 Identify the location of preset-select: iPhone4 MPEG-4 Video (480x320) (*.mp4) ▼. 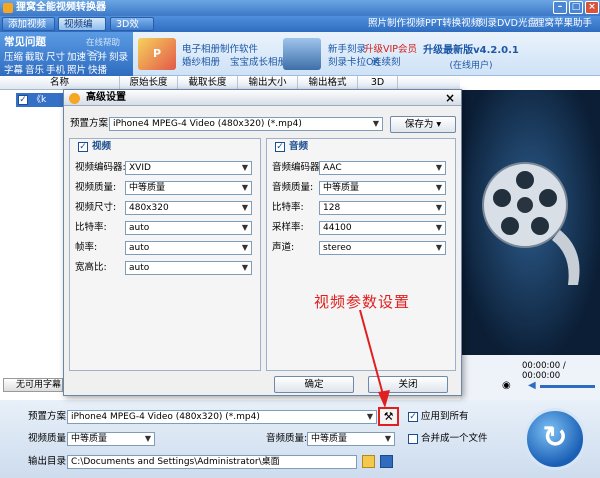
(222, 417).